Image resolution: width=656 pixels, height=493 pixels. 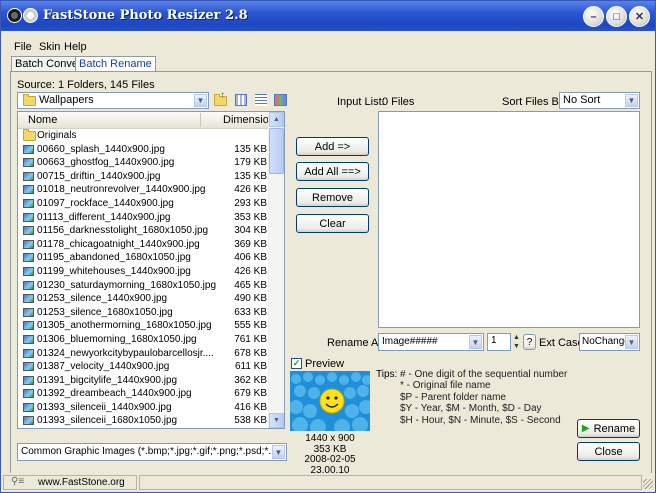 What do you see at coordinates (250, 367) in the screenshot?
I see `file-size: 611 KB` at bounding box center [250, 367].